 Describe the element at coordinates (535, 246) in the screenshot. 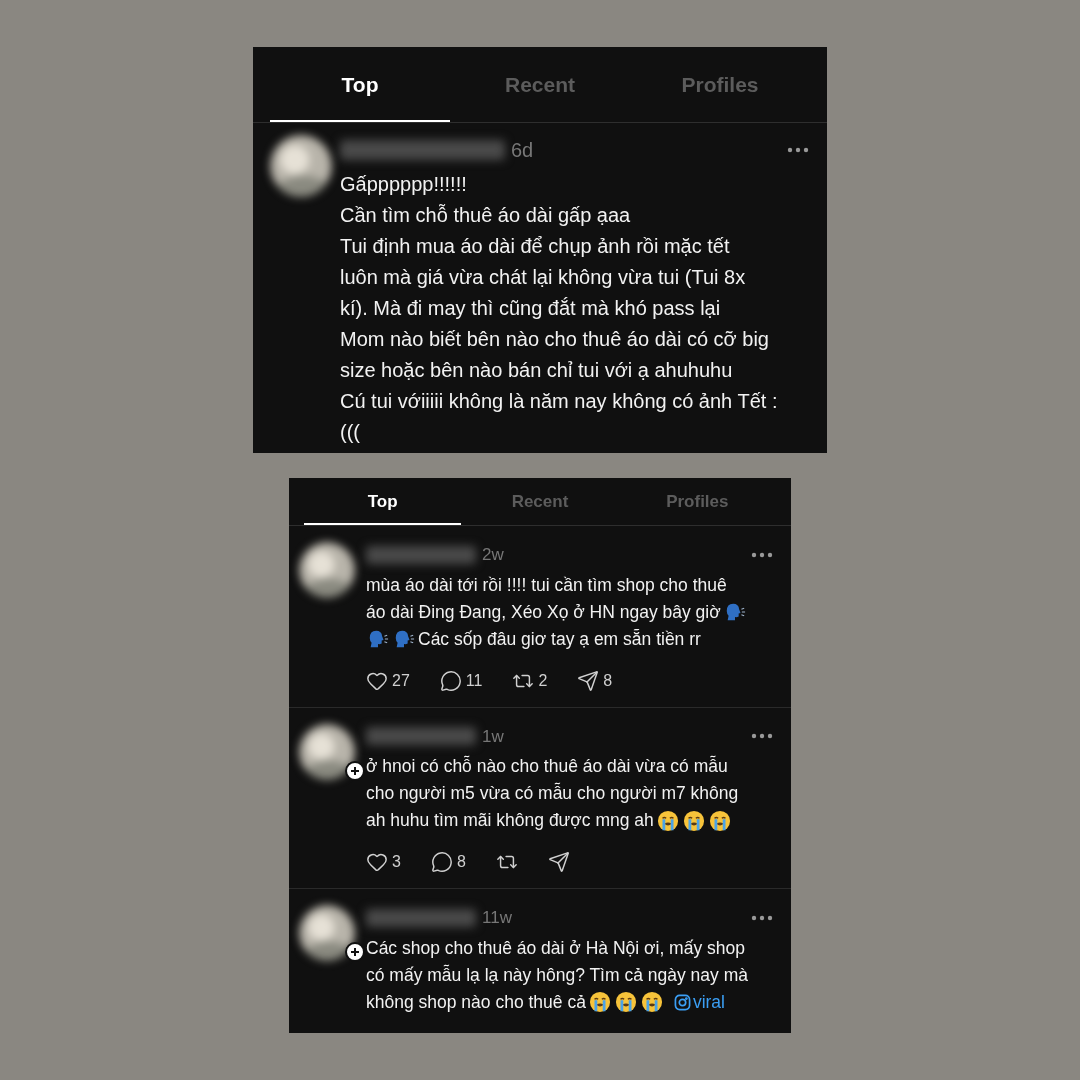

I see `post-text: Tui định mua áo dài để chụp ảnh rồi mặc tết` at that location.